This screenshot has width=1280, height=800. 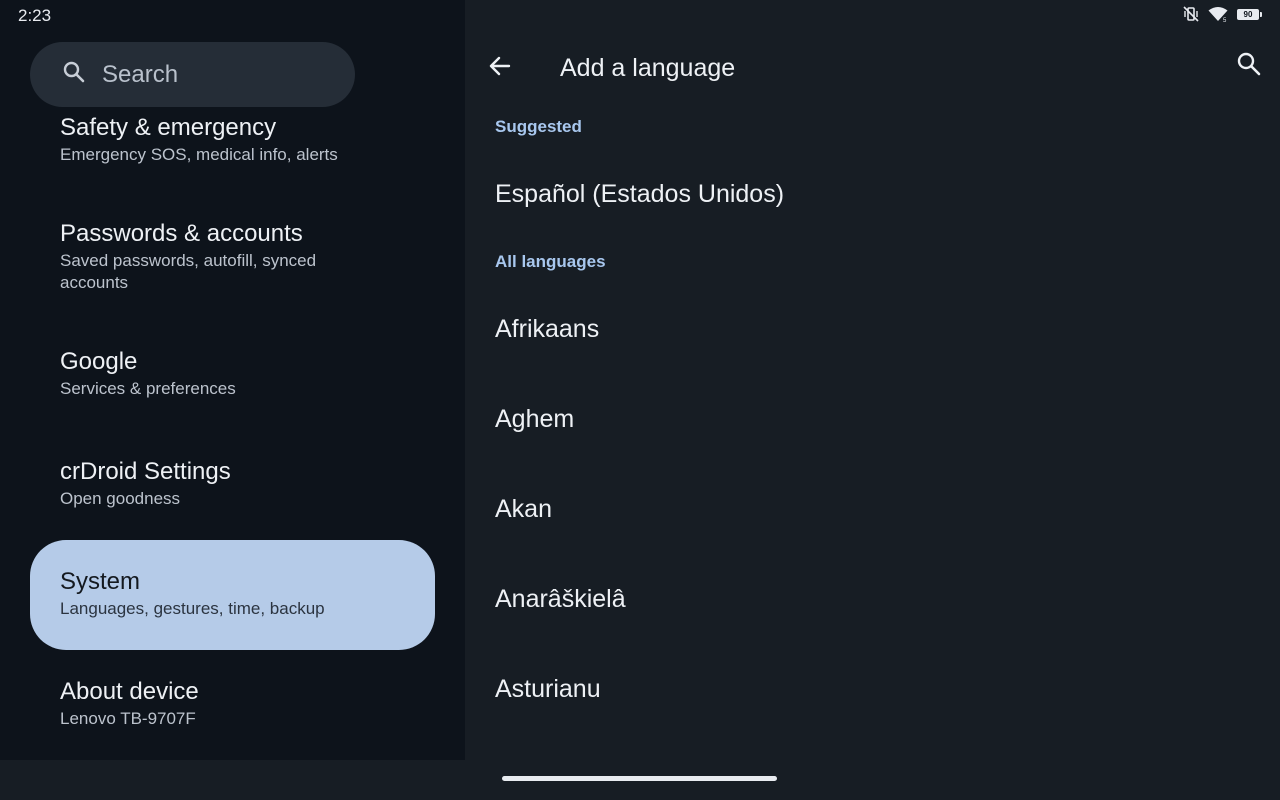 What do you see at coordinates (168, 127) in the screenshot?
I see `sidebar-item-title: Safety & emergency` at bounding box center [168, 127].